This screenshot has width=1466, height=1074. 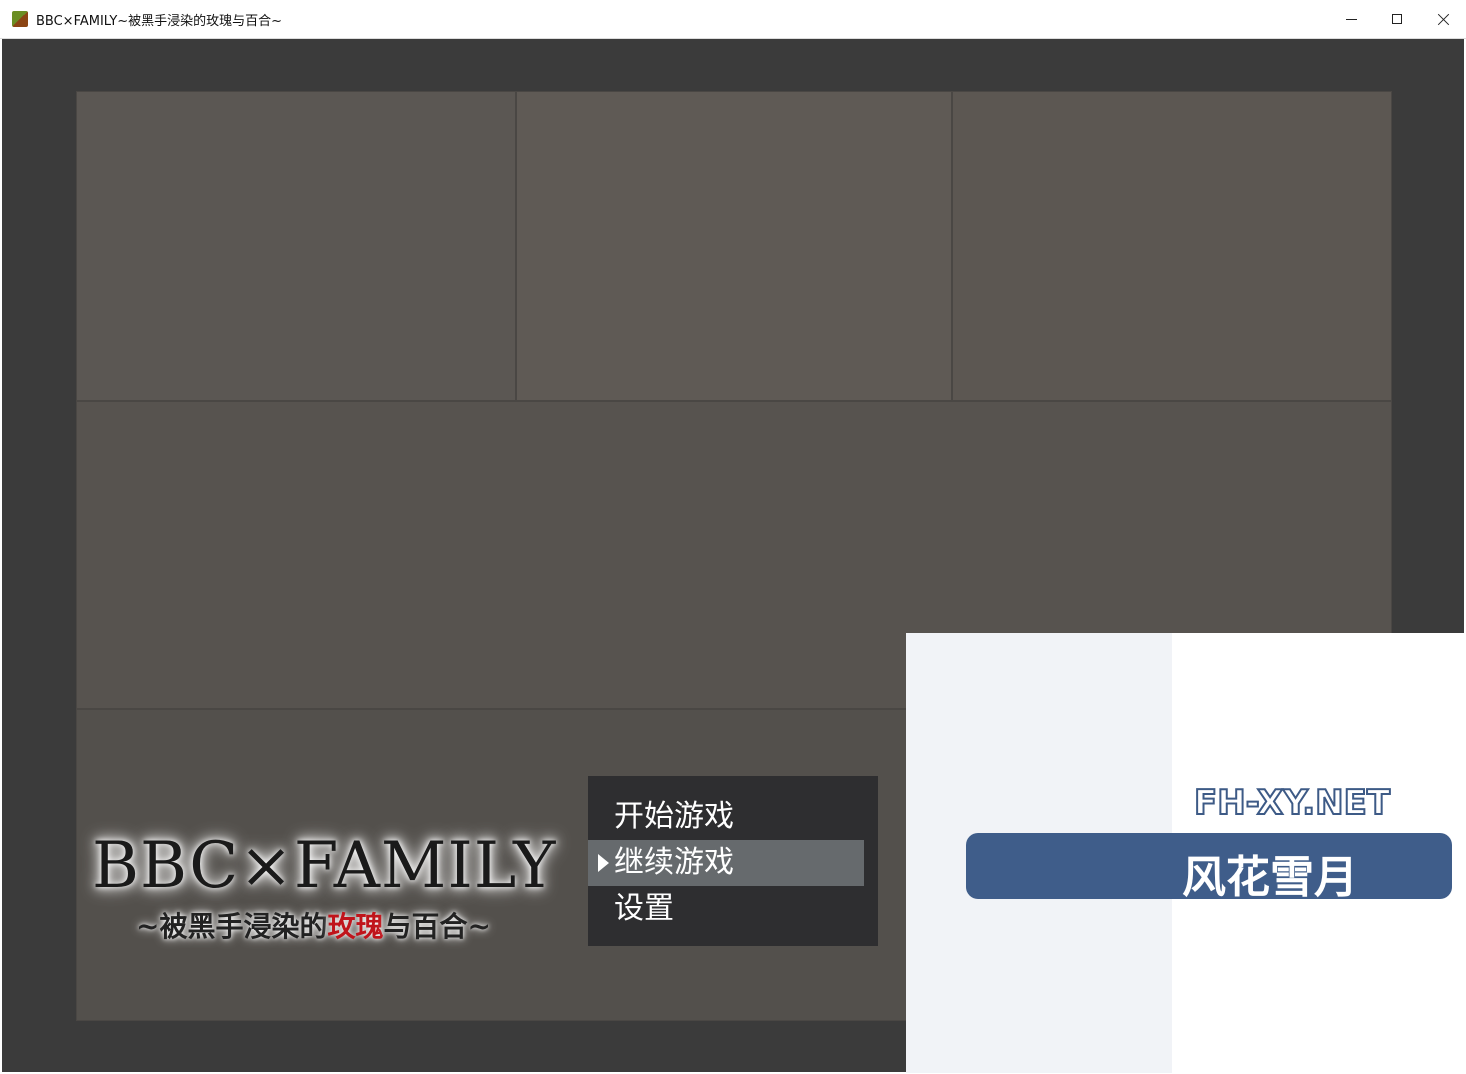 I want to click on close-icon, so click(x=1443, y=19).